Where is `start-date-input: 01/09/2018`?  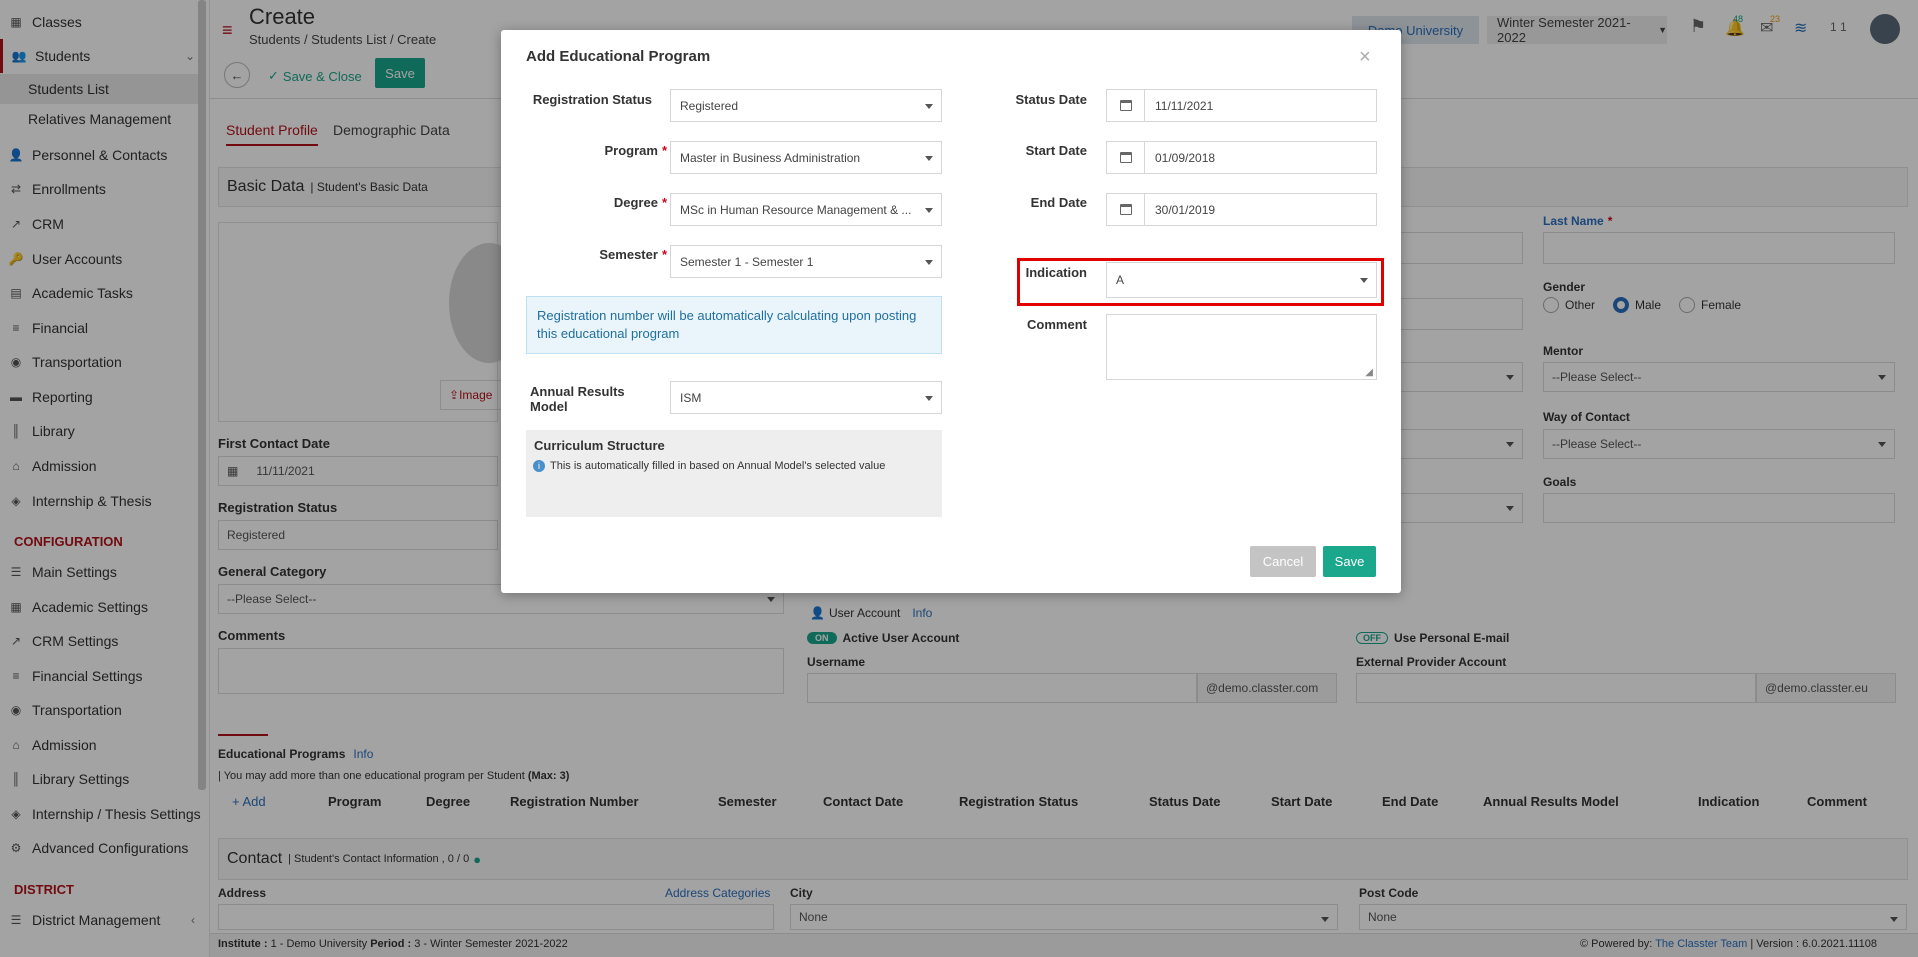
start-date-input: 01/09/2018 is located at coordinates (1241, 157).